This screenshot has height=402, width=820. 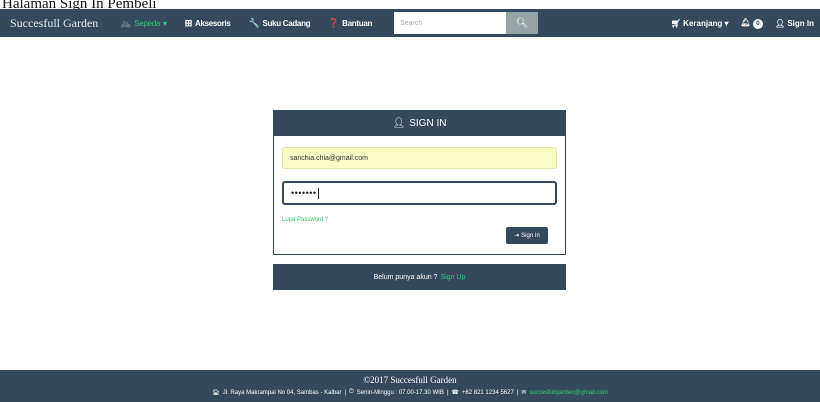 What do you see at coordinates (254, 22) in the screenshot?
I see `wrench-icon: 🔧` at bounding box center [254, 22].